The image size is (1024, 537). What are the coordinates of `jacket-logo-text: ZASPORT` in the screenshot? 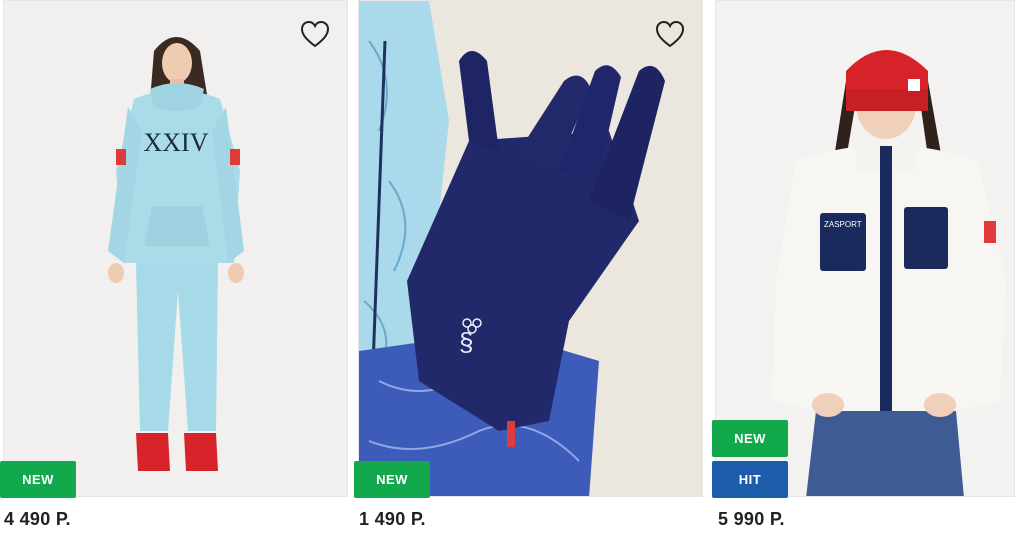 It's located at (843, 224).